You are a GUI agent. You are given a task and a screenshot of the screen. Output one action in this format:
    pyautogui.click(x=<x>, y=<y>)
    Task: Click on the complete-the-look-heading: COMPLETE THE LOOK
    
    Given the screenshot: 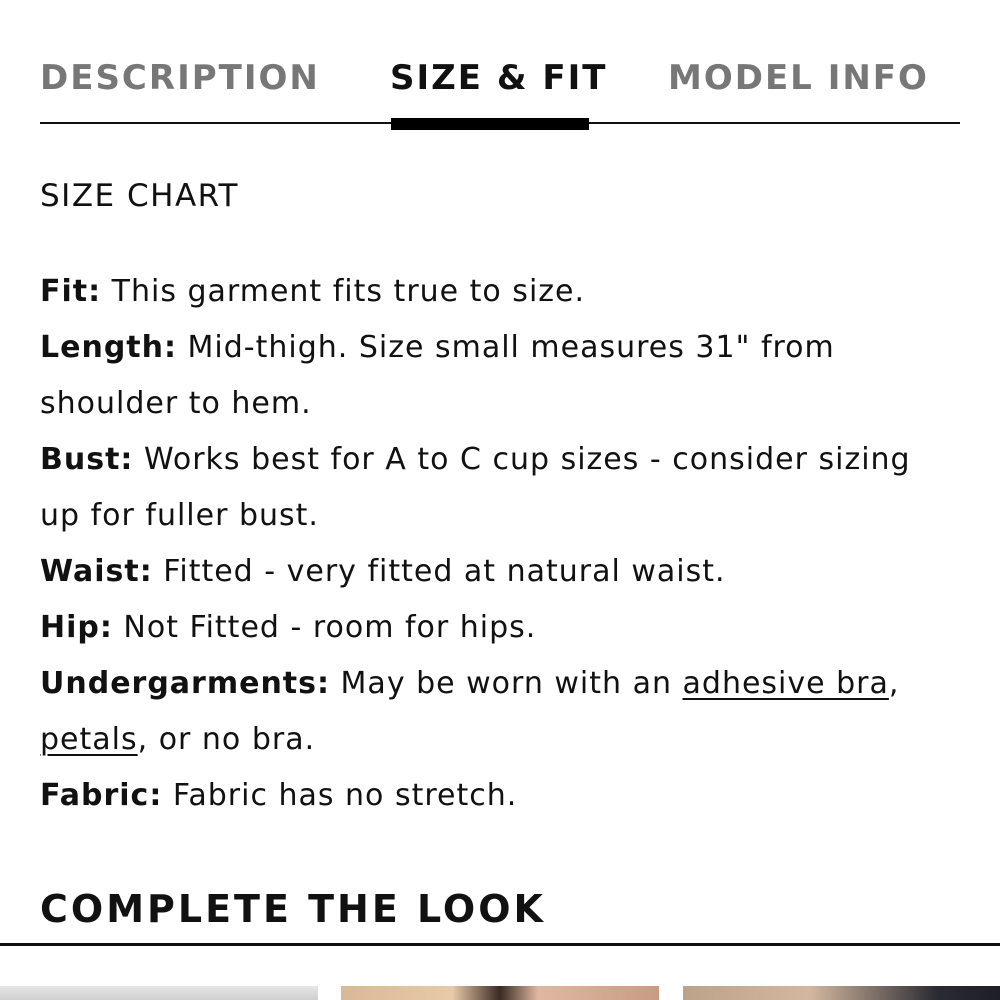 What is the action you would take?
    pyautogui.click(x=293, y=909)
    